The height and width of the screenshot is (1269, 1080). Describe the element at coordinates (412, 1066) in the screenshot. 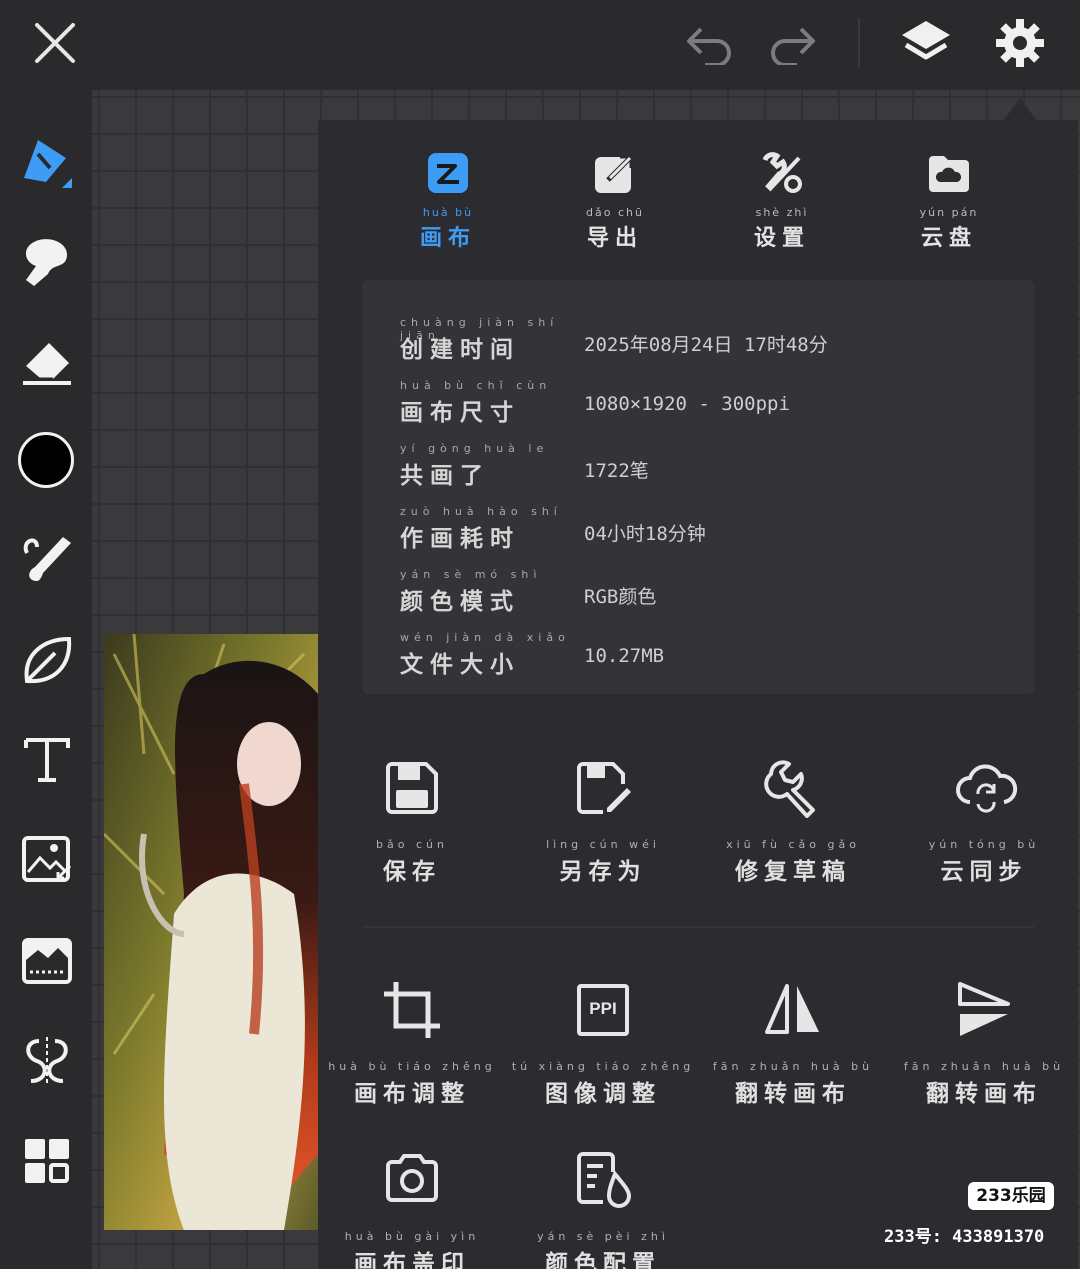

I see `action-pinyin: huà bù tiáo zhěng` at that location.